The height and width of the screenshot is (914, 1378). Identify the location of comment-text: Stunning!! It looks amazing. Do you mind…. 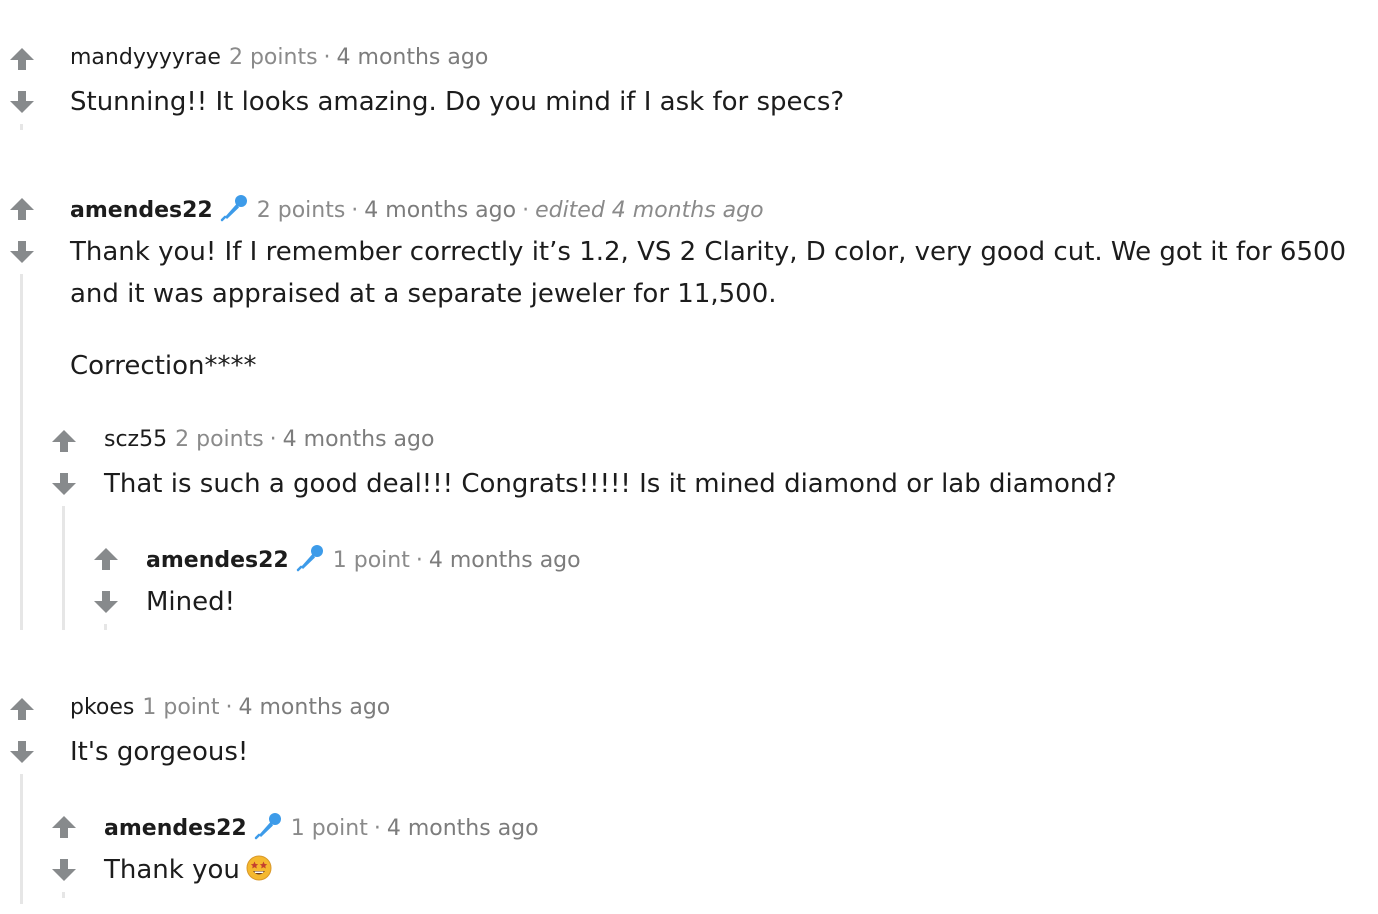
(457, 102).